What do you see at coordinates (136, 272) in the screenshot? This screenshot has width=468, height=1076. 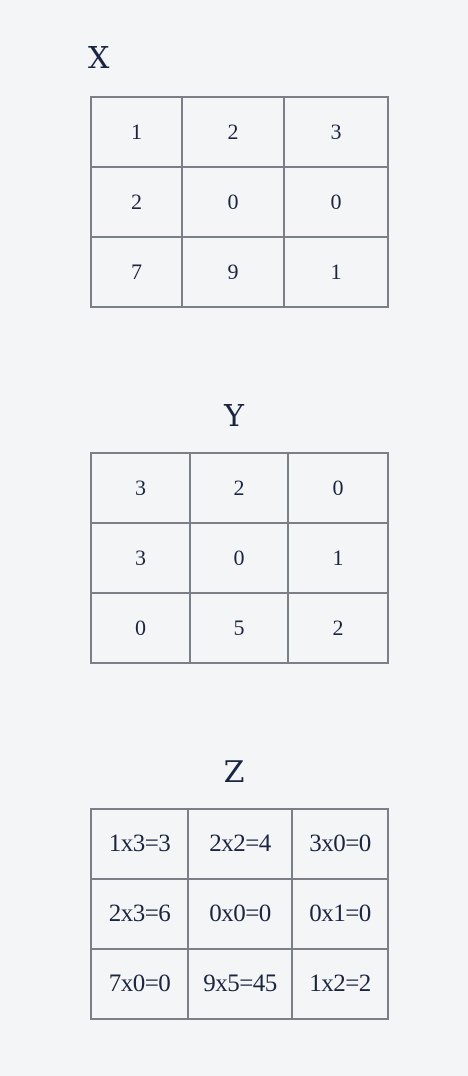 I see `matrix-cell: 7` at bounding box center [136, 272].